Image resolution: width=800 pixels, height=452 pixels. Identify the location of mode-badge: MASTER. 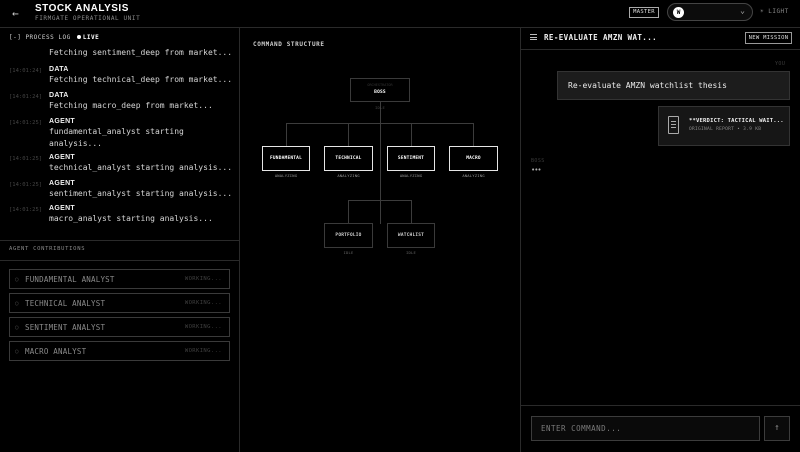
(644, 12).